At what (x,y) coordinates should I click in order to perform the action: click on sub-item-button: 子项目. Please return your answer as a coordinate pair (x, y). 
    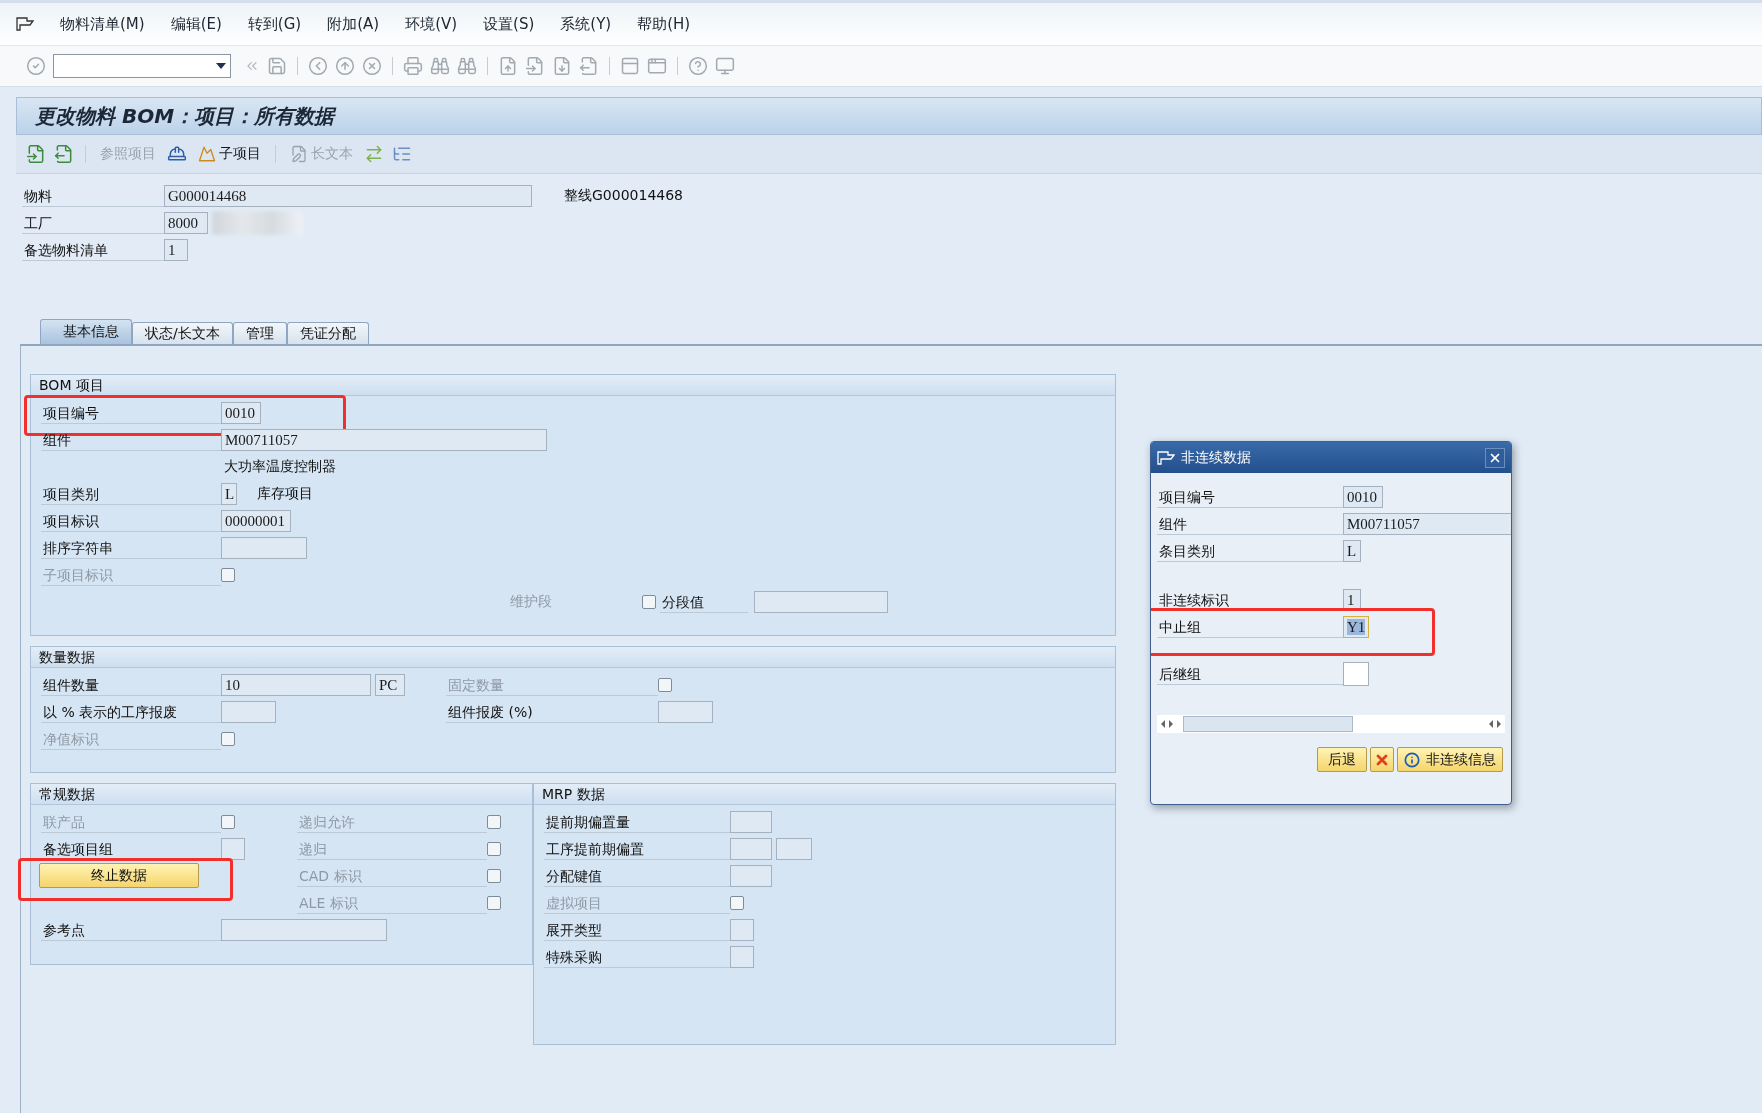
    Looking at the image, I should click on (229, 154).